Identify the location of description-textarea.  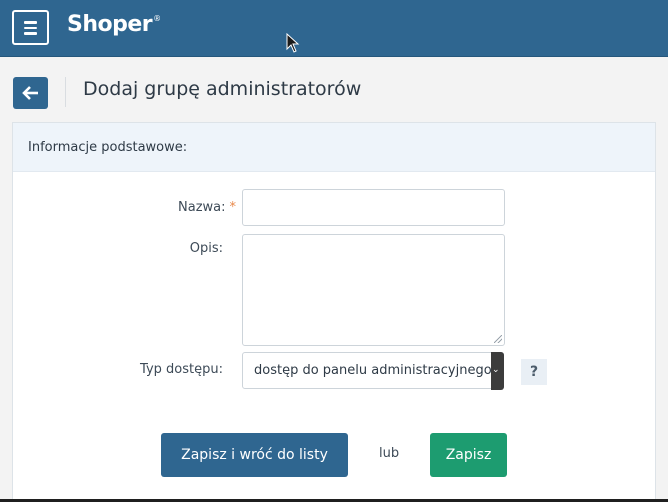
(373, 290).